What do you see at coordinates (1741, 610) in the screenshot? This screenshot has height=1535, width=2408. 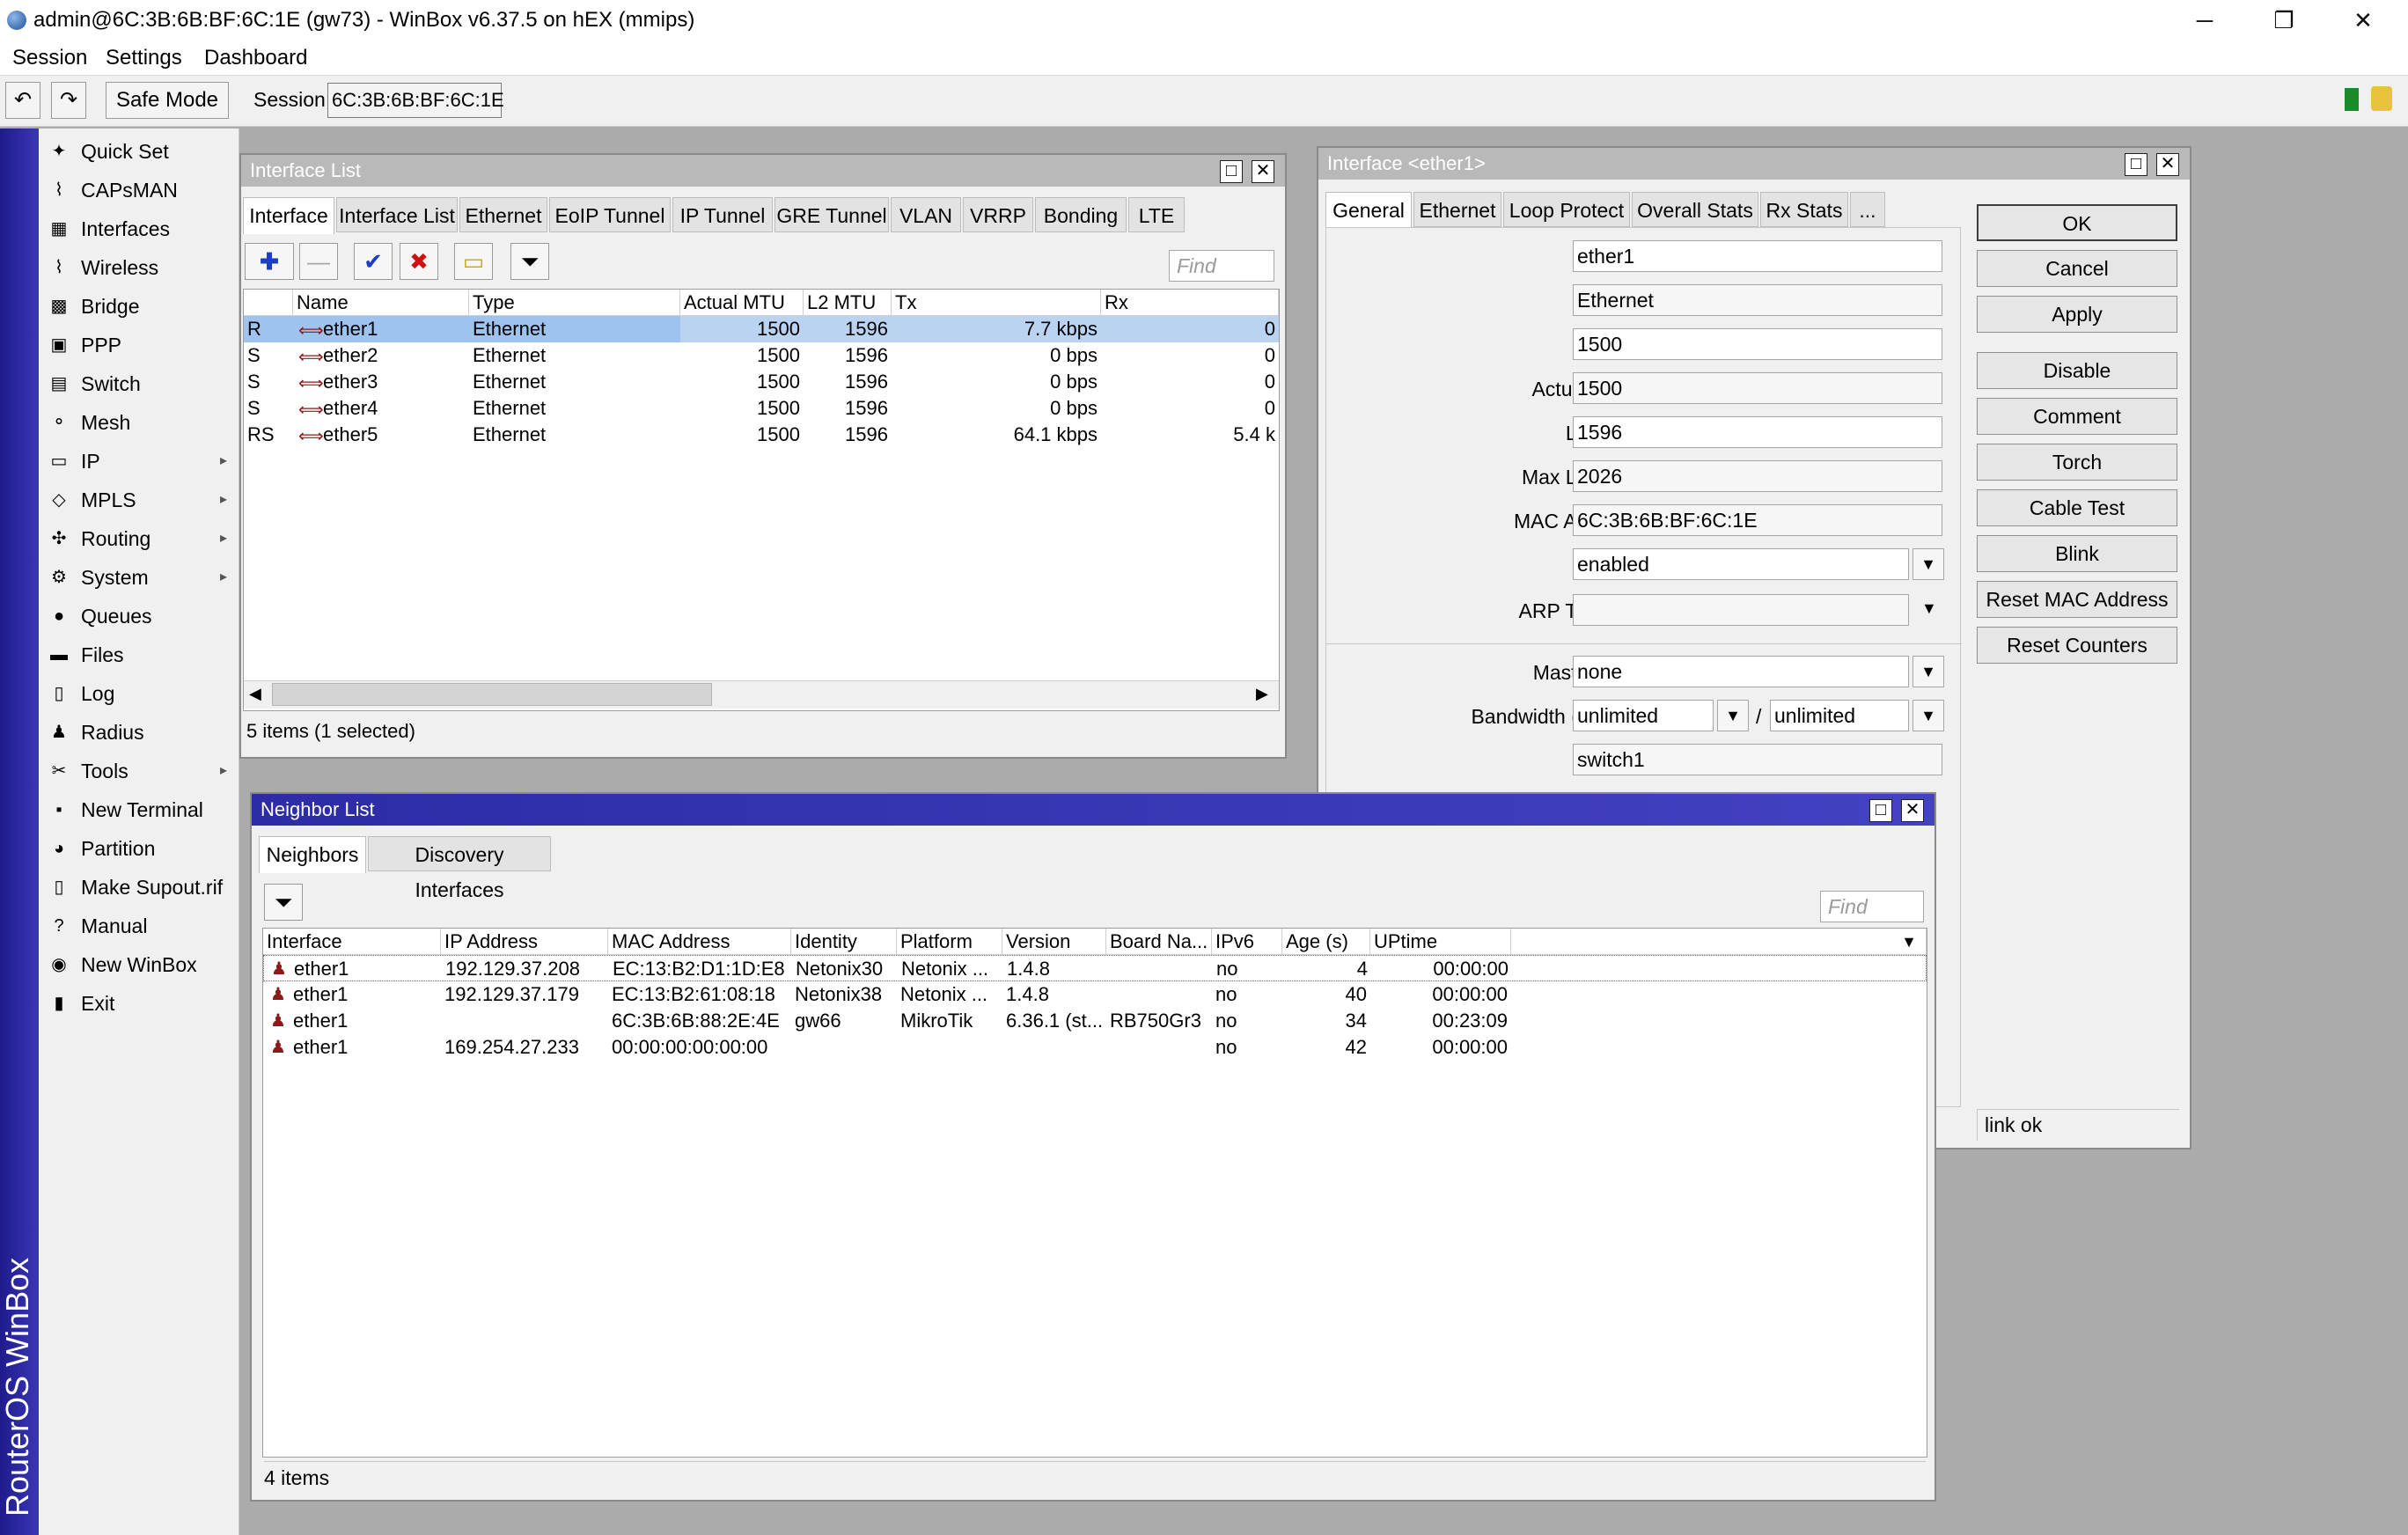 I see `arp-timeout-field` at bounding box center [1741, 610].